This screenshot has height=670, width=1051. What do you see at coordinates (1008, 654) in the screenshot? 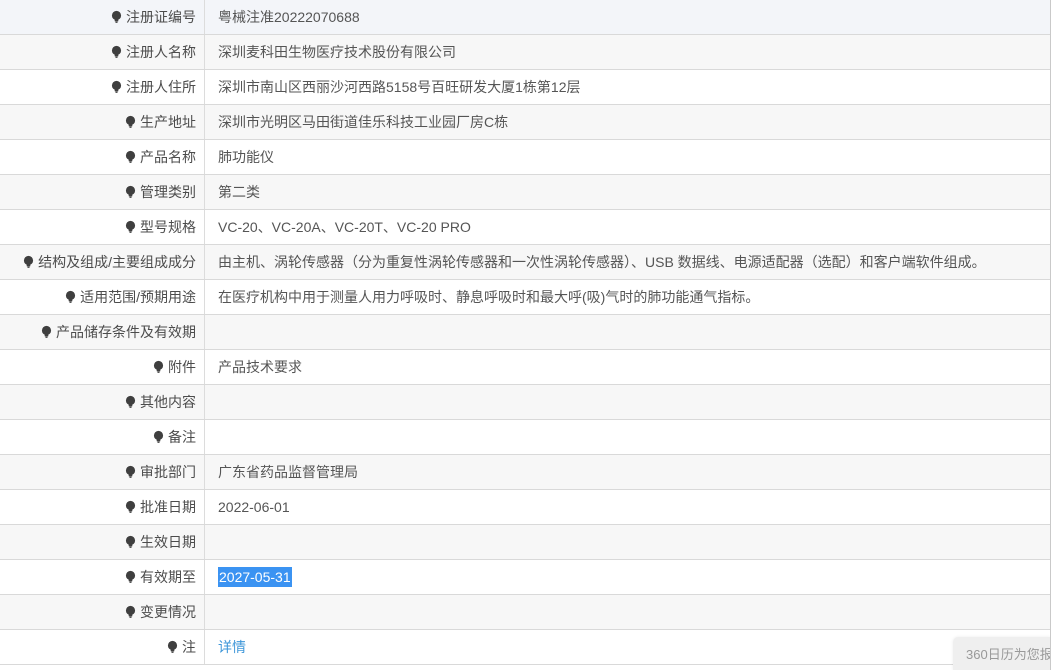
I see `calendar-promo-text: 360日历为您报` at bounding box center [1008, 654].